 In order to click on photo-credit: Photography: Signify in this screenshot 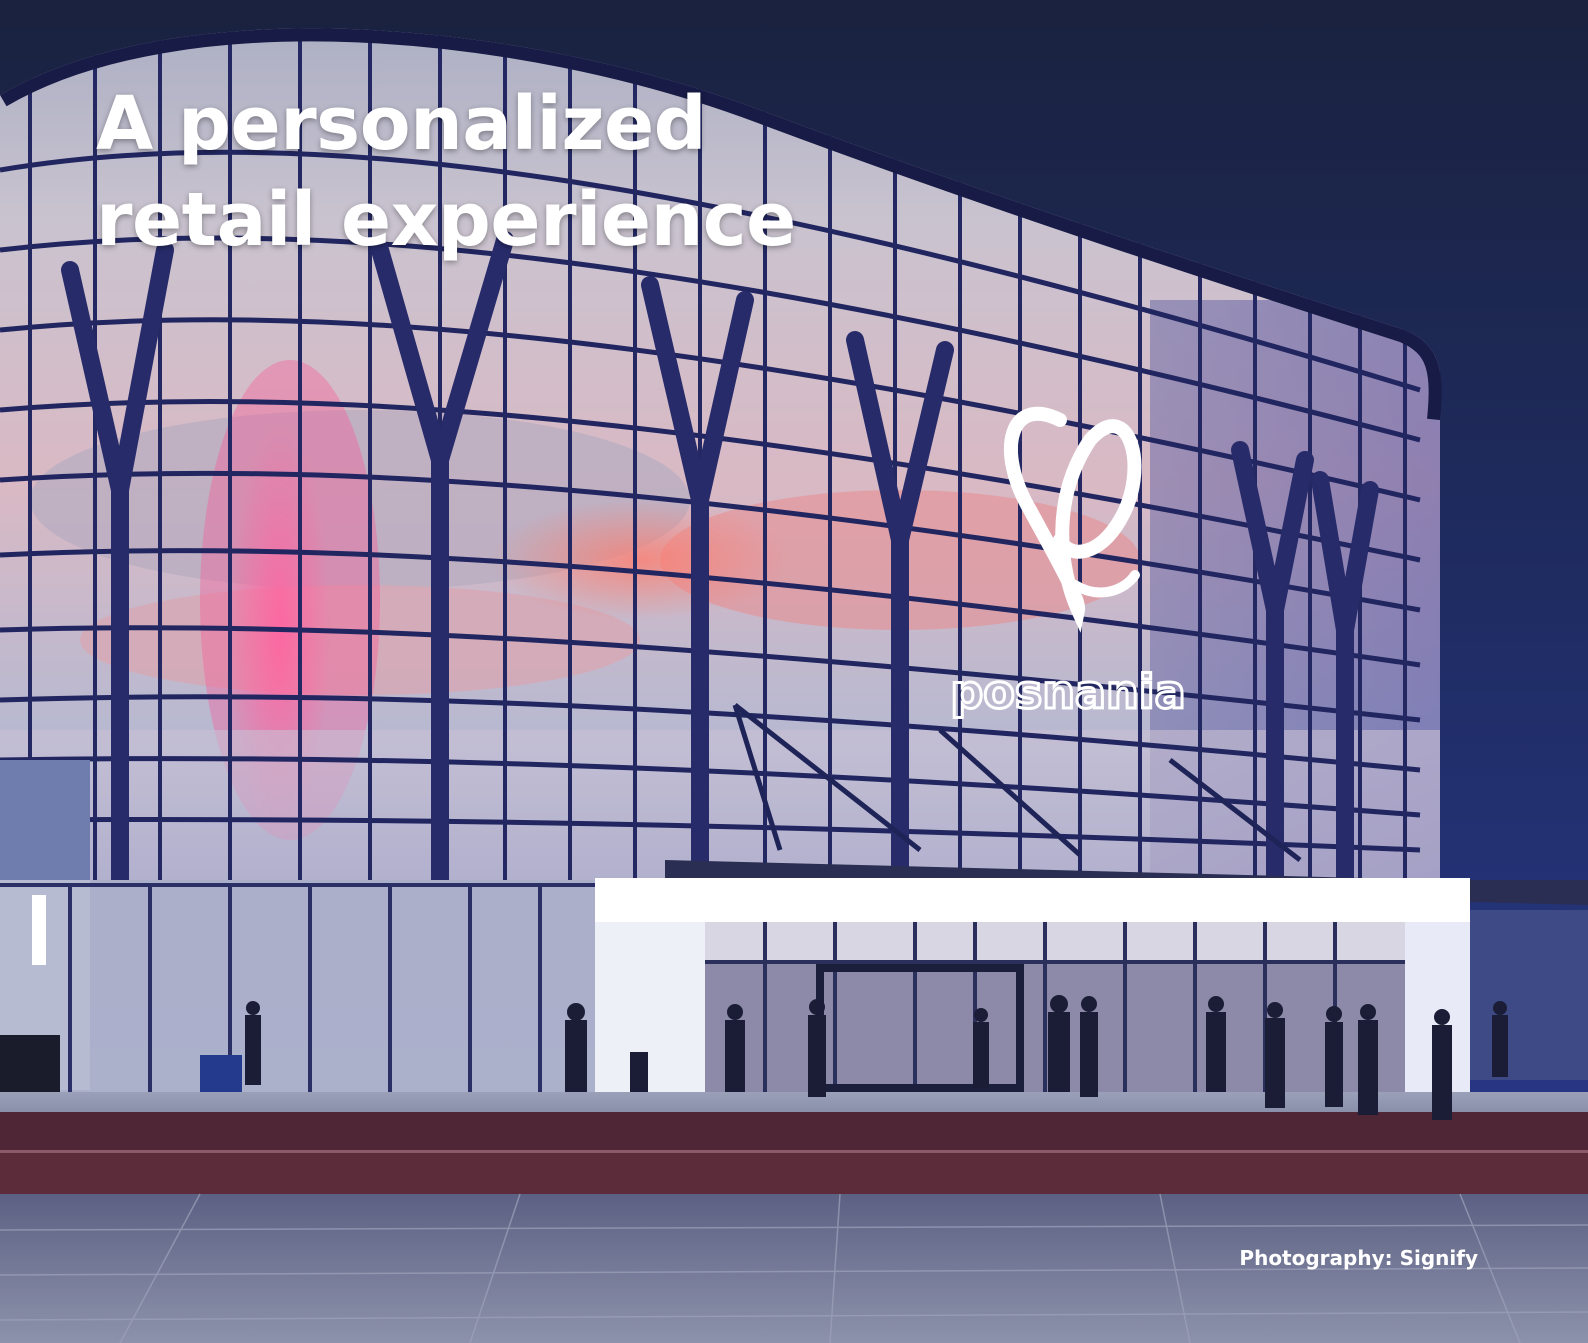, I will do `click(1358, 1258)`.